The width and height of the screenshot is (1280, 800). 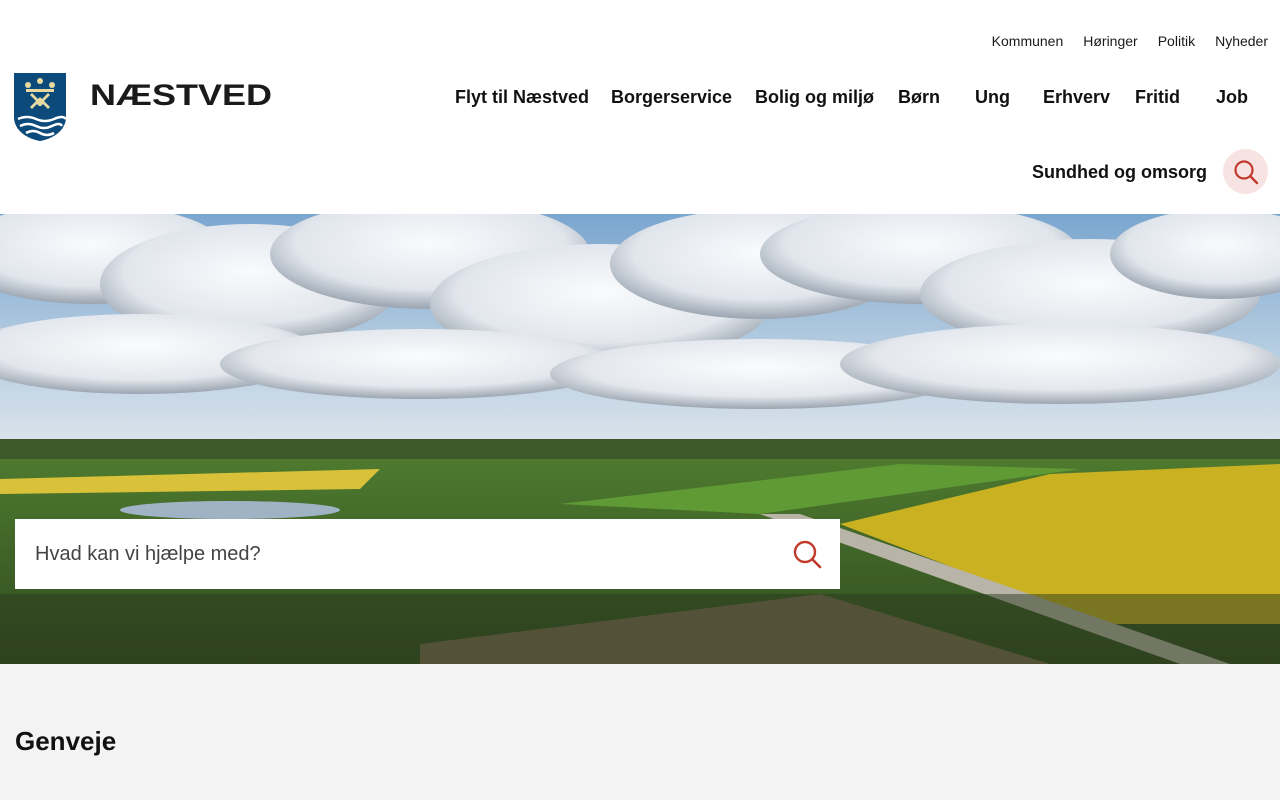 What do you see at coordinates (395, 554) in the screenshot?
I see `hero-search-input` at bounding box center [395, 554].